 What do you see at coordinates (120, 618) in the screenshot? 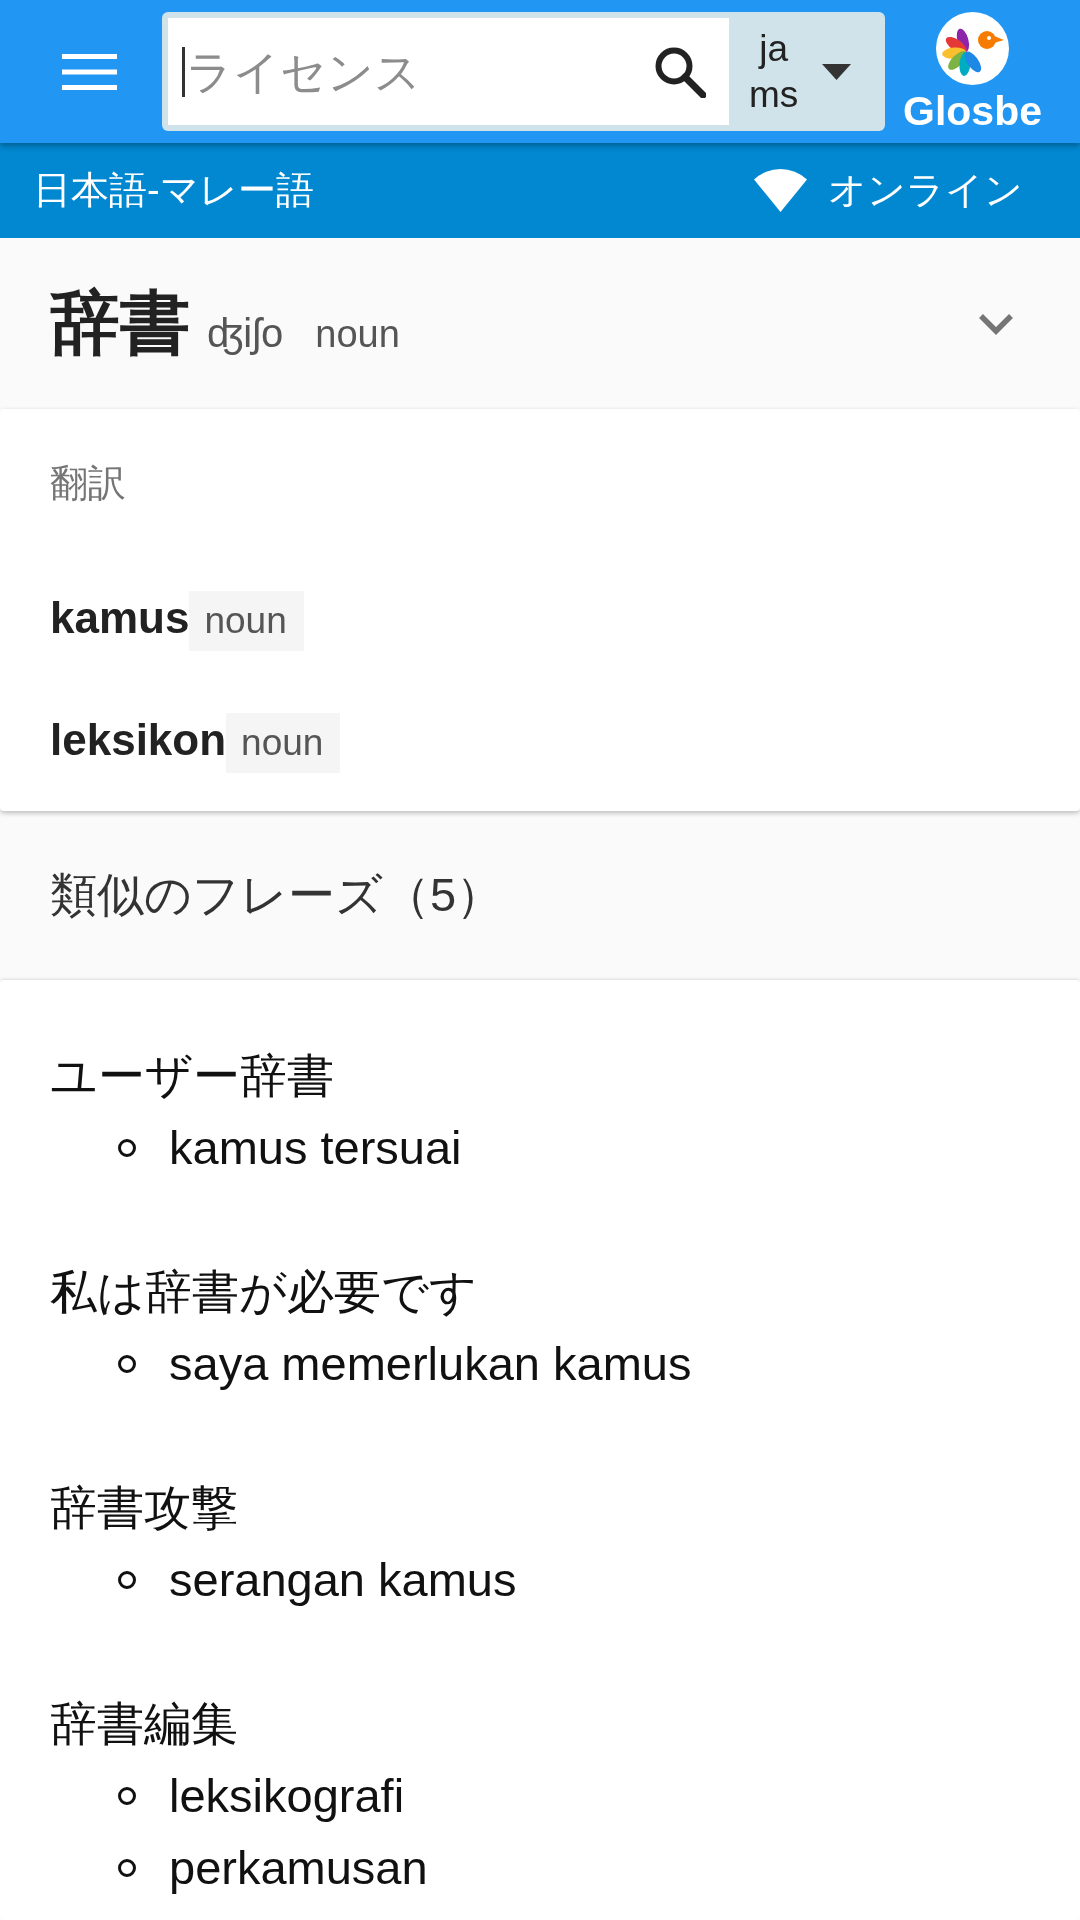
I see `translation-word: kamus` at bounding box center [120, 618].